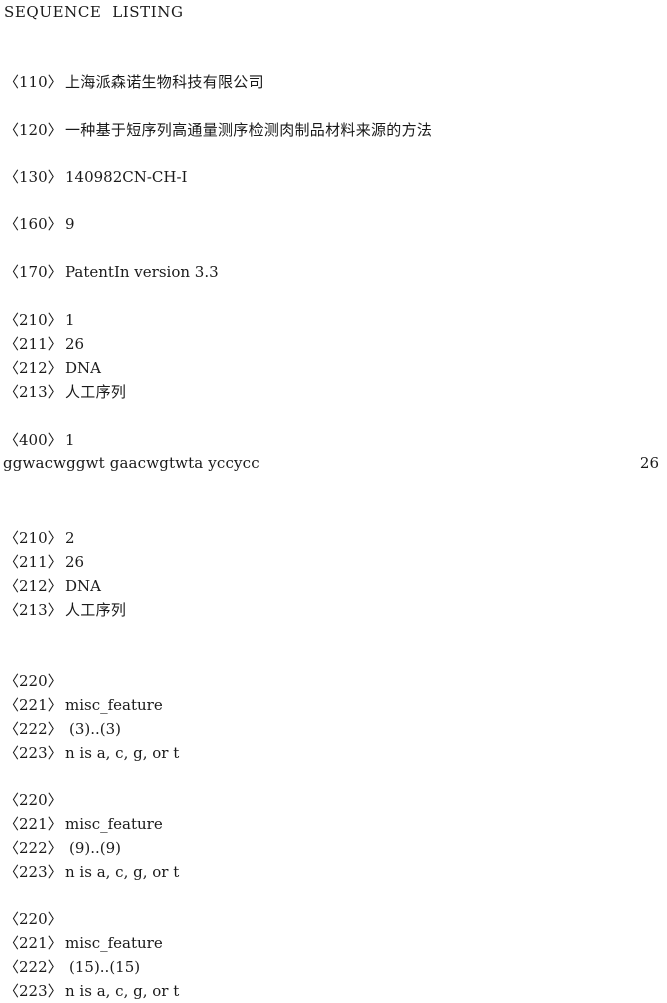 The width and height of the screenshot is (667, 1003). Describe the element at coordinates (333, 610) in the screenshot. I see `sequence-2-header-line: 〈213〉 人工序列` at that location.